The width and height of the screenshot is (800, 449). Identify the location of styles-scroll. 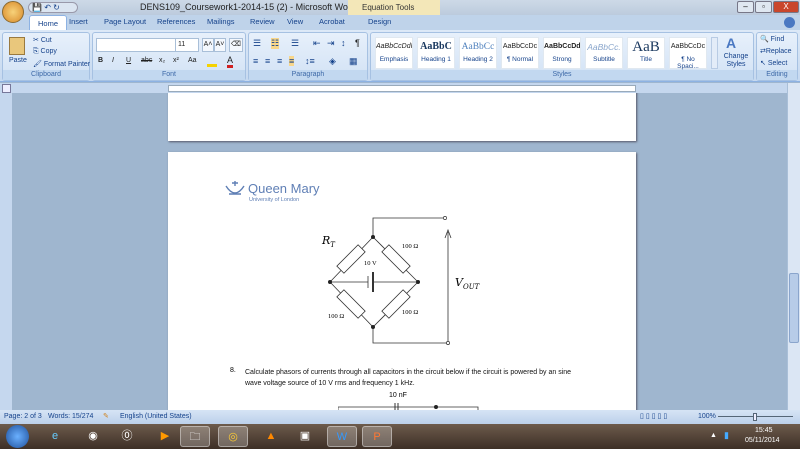
(714, 53).